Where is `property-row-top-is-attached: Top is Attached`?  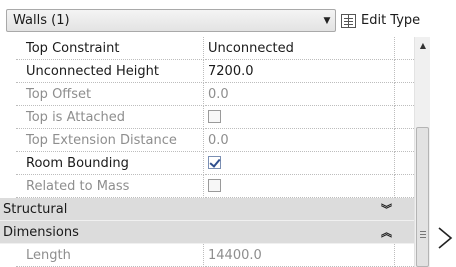 property-row-top-is-attached: Top is Attached is located at coordinates (207, 117).